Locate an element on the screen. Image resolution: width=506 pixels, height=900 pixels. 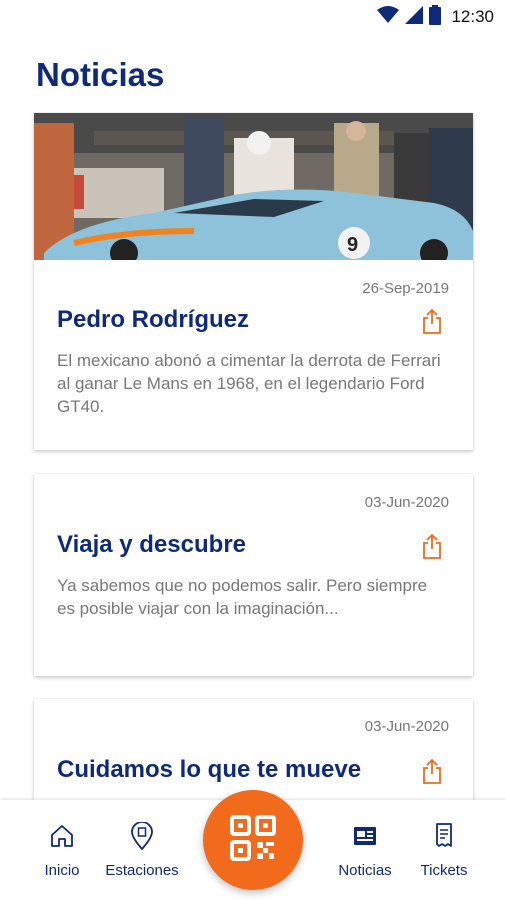
nav-item-estaciones: Estaciones is located at coordinates (142, 850).